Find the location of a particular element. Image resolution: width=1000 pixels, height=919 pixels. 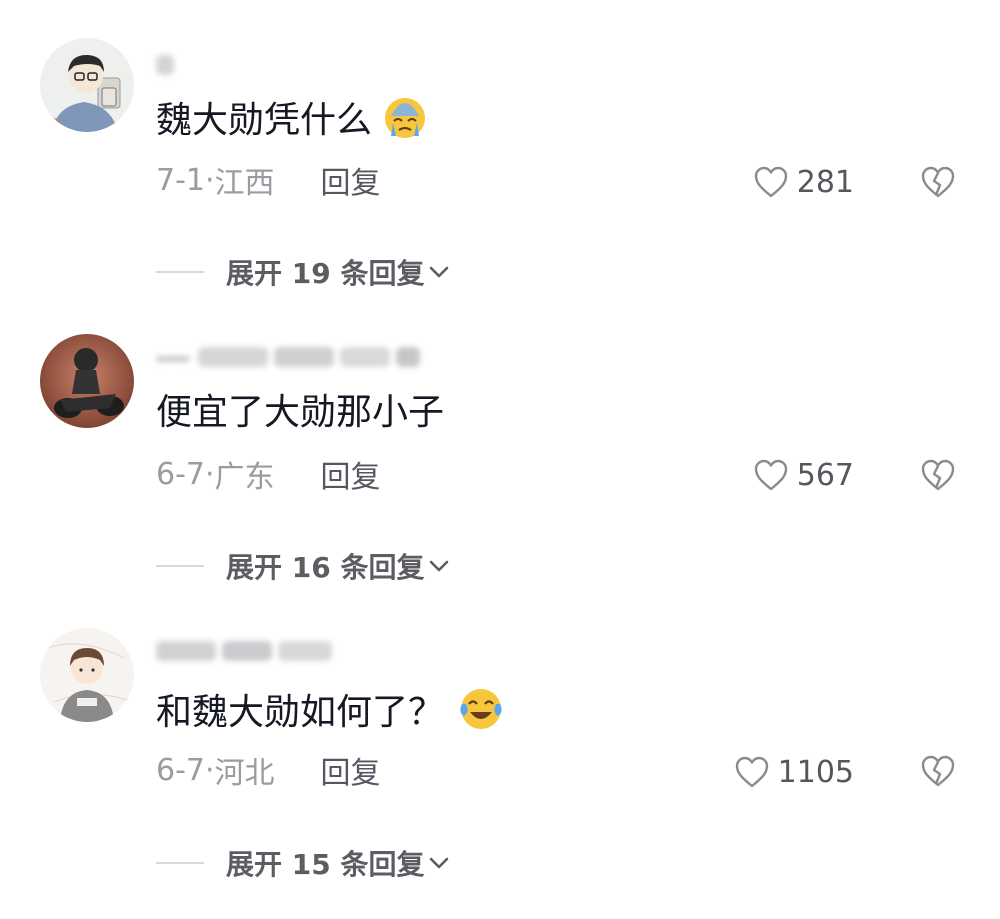

comment-text-label: 便宜了大勋那小子 is located at coordinates (300, 412).